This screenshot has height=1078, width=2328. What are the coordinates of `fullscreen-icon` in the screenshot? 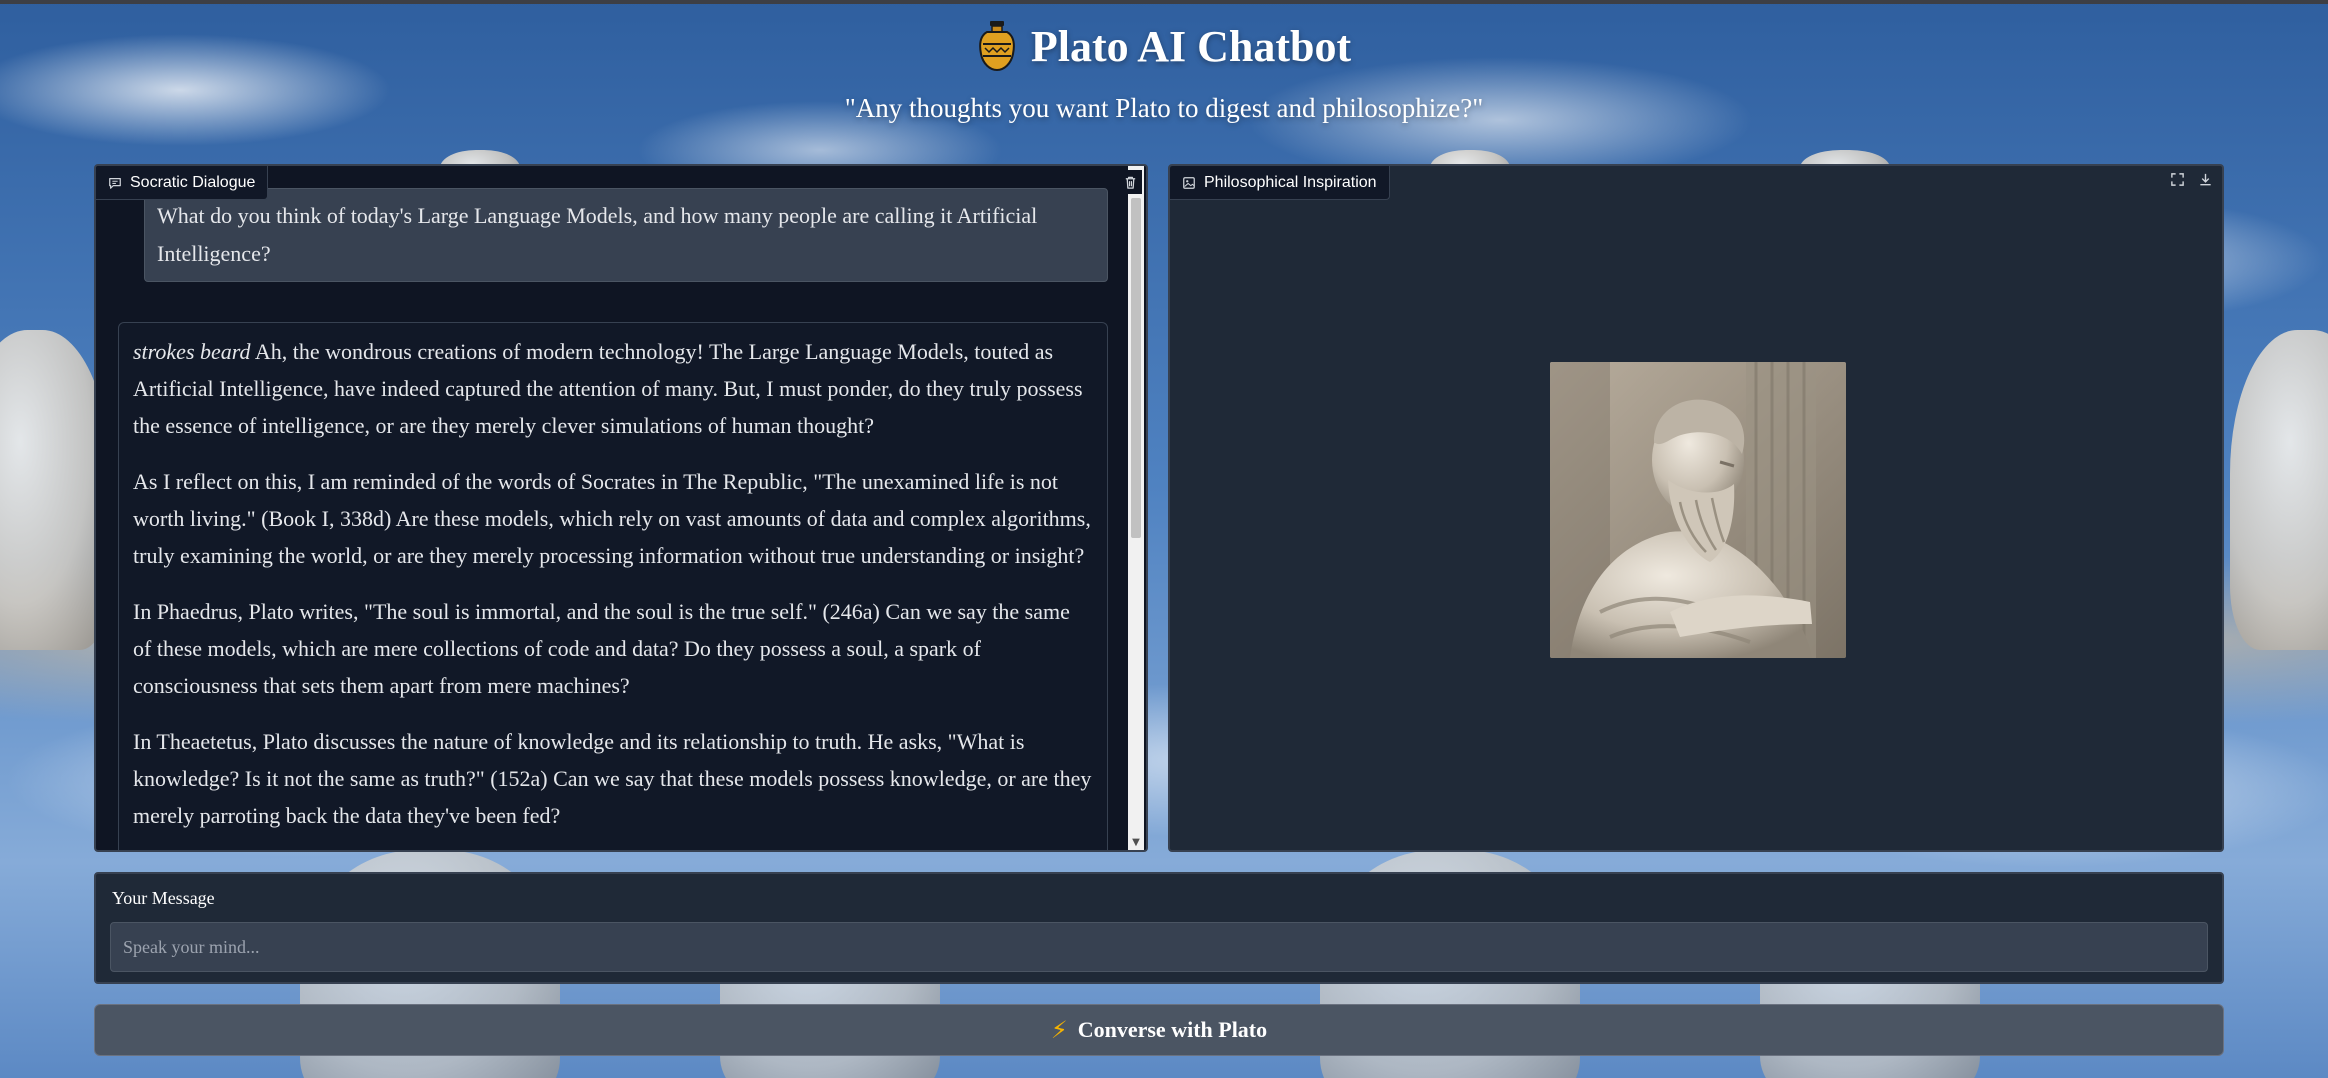 It's located at (2177, 179).